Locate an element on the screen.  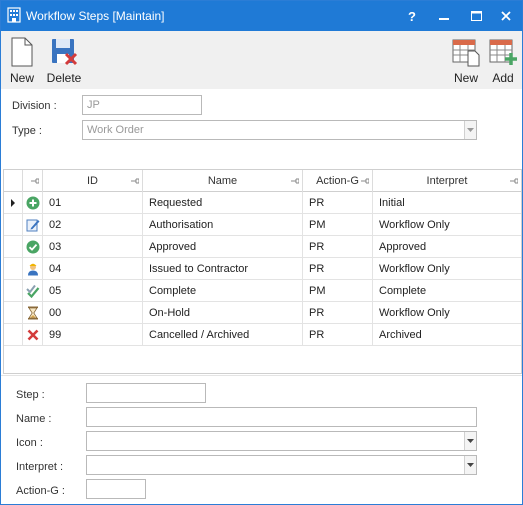
action-g-input is located at coordinates (116, 489).